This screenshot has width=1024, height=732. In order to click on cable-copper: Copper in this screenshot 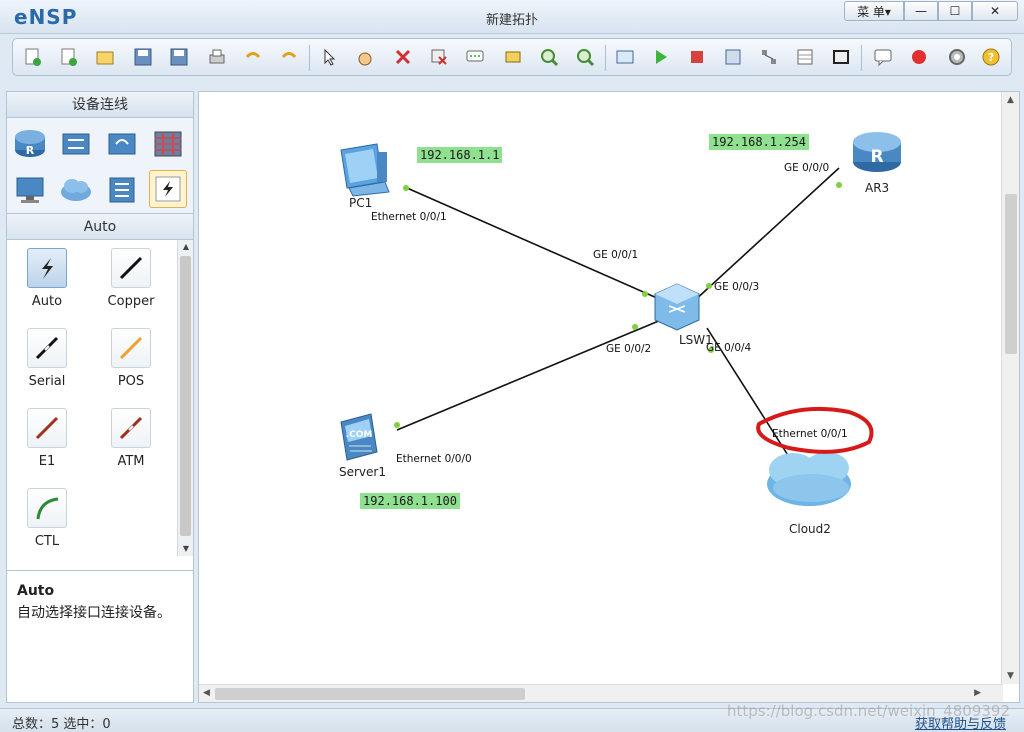, I will do `click(131, 278)`.